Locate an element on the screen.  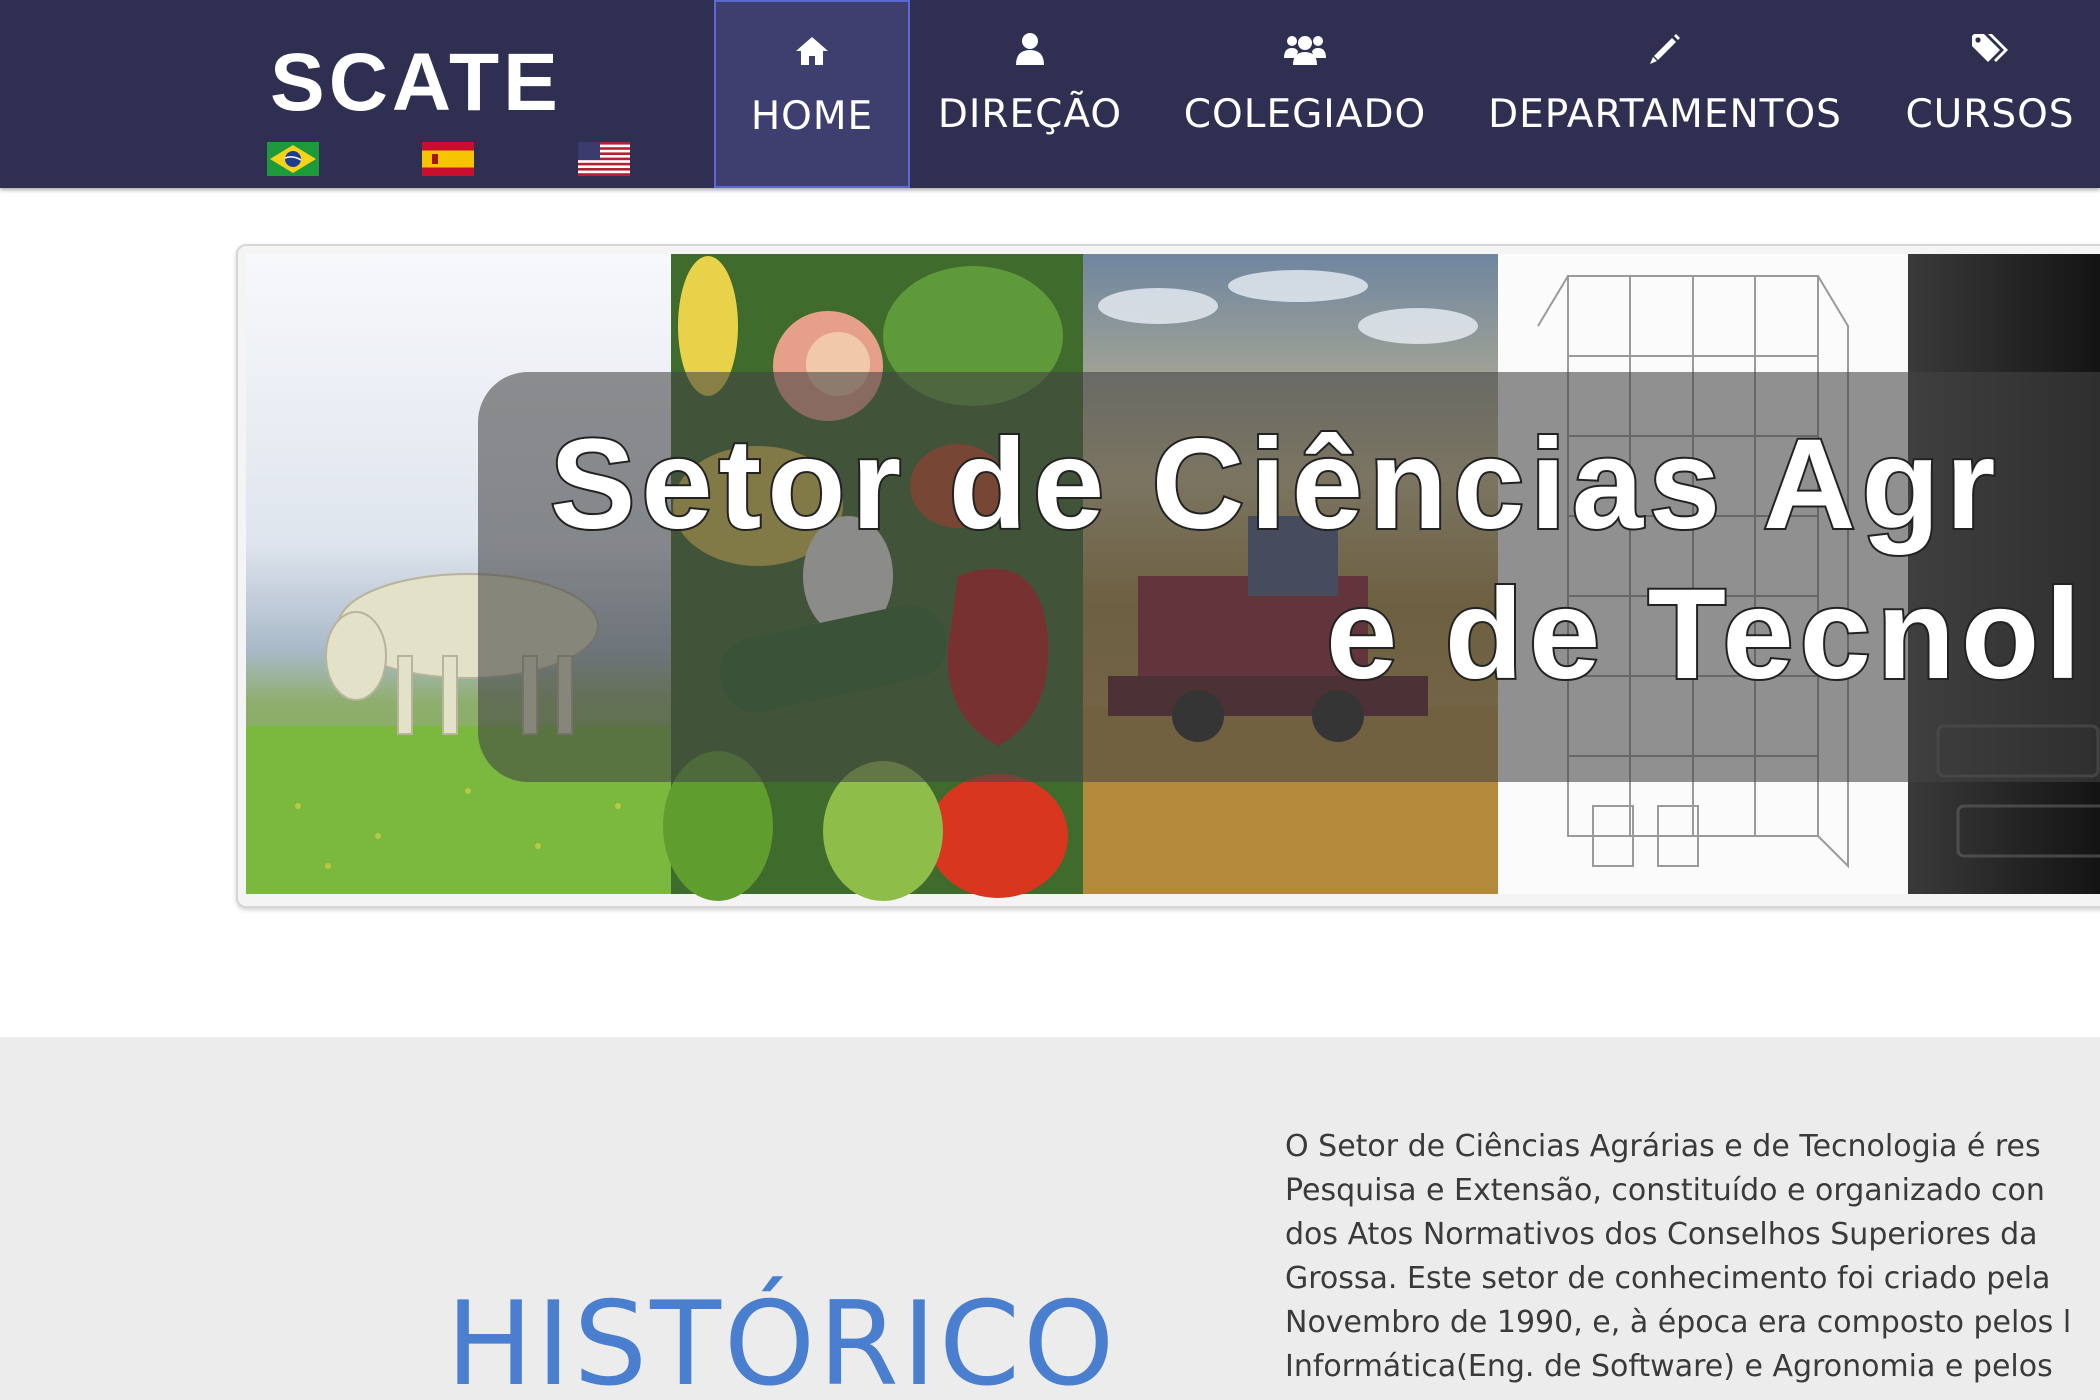
users-icon is located at coordinates (1305, 49).